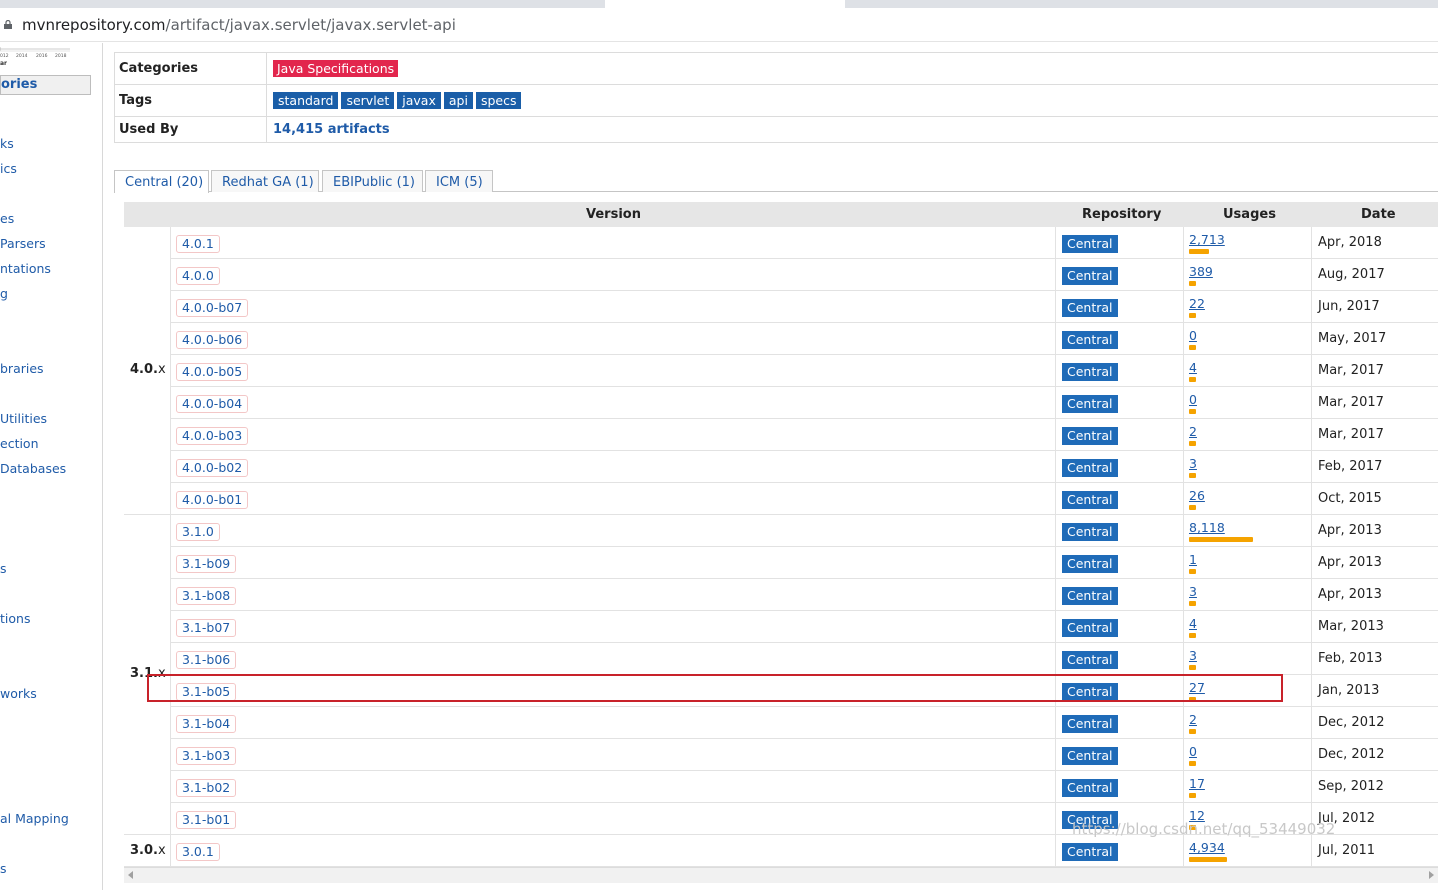 This screenshot has width=1438, height=890. What do you see at coordinates (458, 100) in the screenshot?
I see `tag-api: api` at bounding box center [458, 100].